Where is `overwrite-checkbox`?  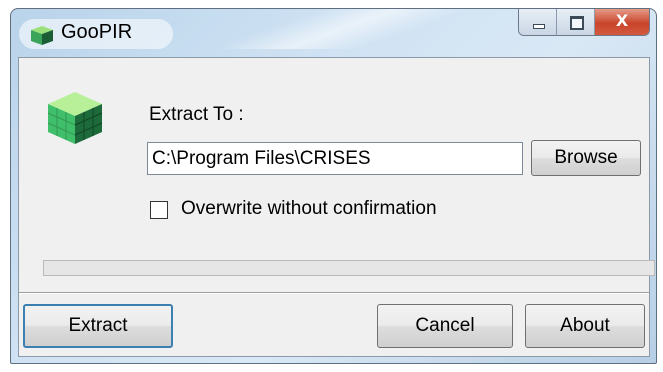 overwrite-checkbox is located at coordinates (159, 210).